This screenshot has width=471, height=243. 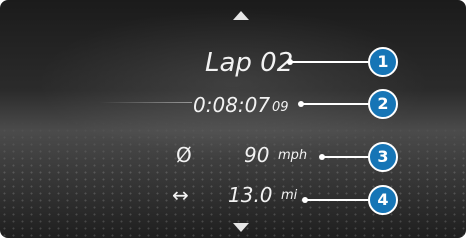 I want to click on time-trail-line, so click(x=146, y=102).